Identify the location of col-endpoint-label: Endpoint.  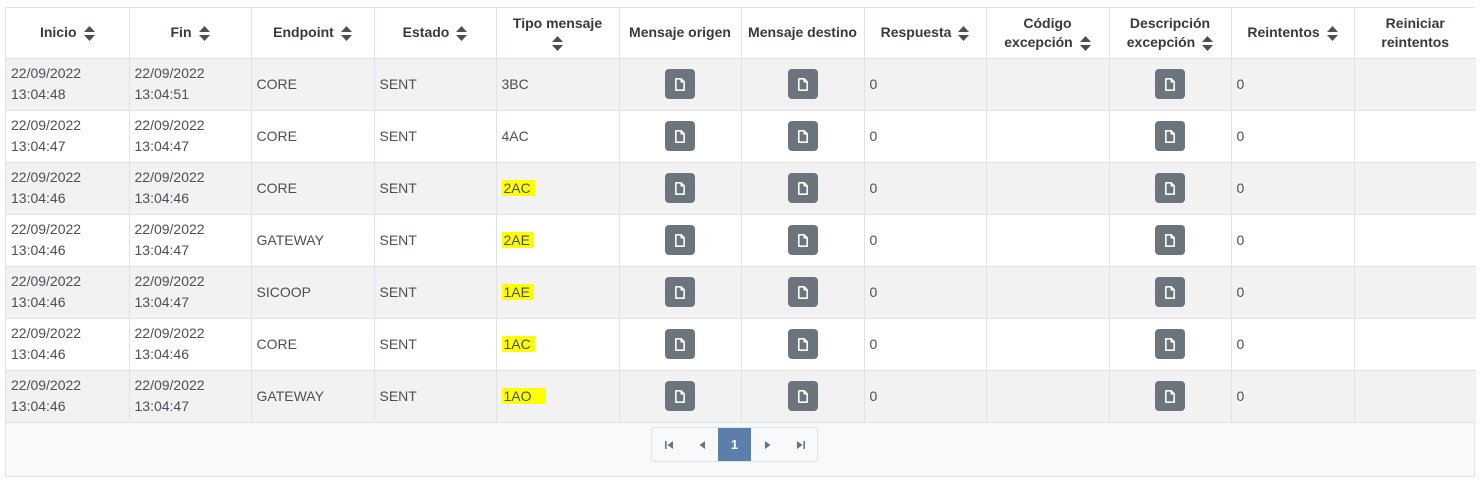
(303, 32).